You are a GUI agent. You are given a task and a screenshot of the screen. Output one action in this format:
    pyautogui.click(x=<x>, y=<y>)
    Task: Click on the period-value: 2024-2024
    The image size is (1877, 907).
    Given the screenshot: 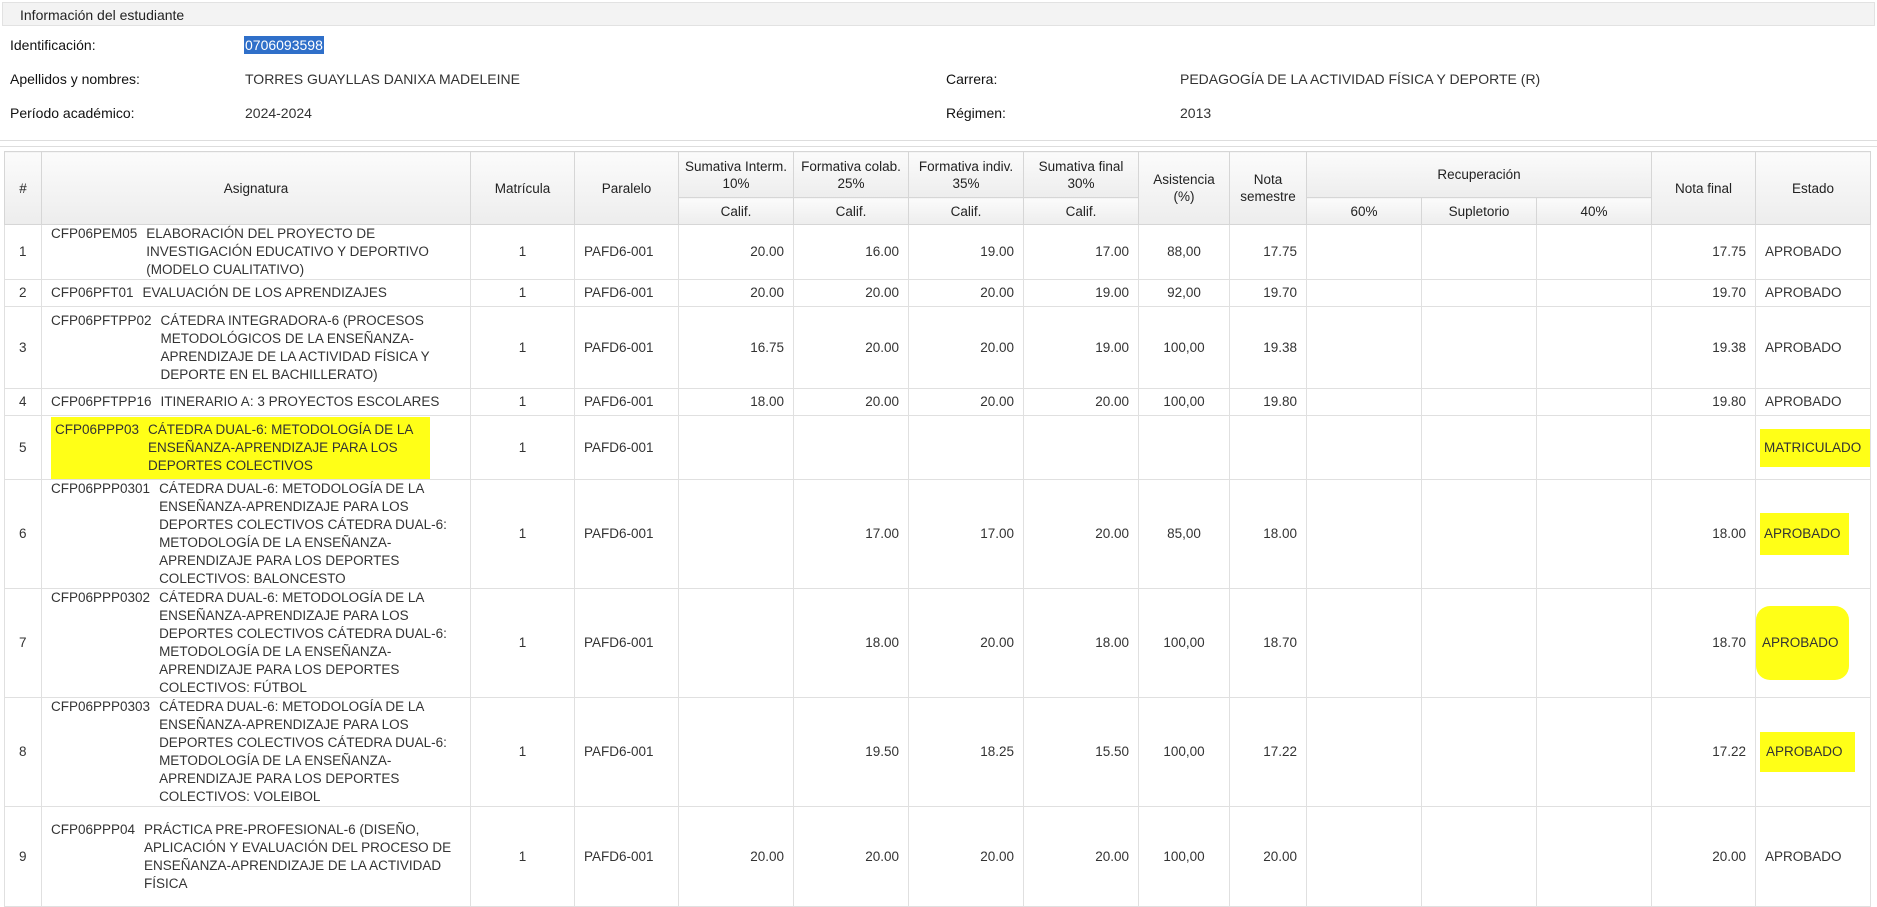 What is the action you would take?
    pyautogui.click(x=278, y=113)
    